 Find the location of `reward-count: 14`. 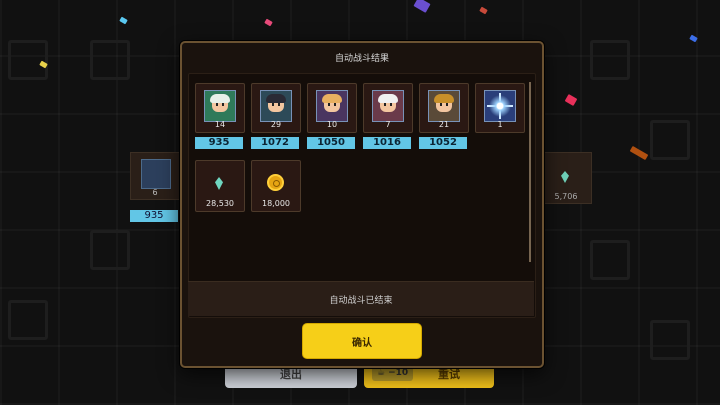

reward-count: 14 is located at coordinates (220, 124).